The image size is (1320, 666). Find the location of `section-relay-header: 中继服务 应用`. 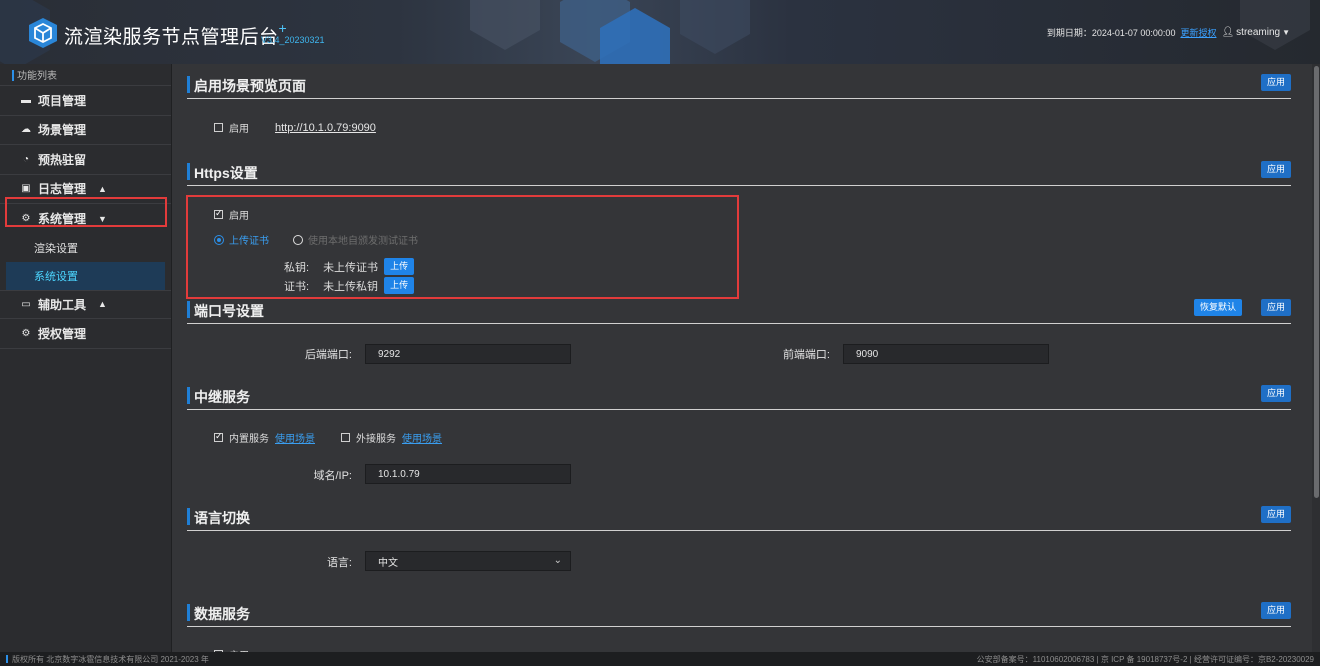

section-relay-header: 中继服务 应用 is located at coordinates (739, 392).